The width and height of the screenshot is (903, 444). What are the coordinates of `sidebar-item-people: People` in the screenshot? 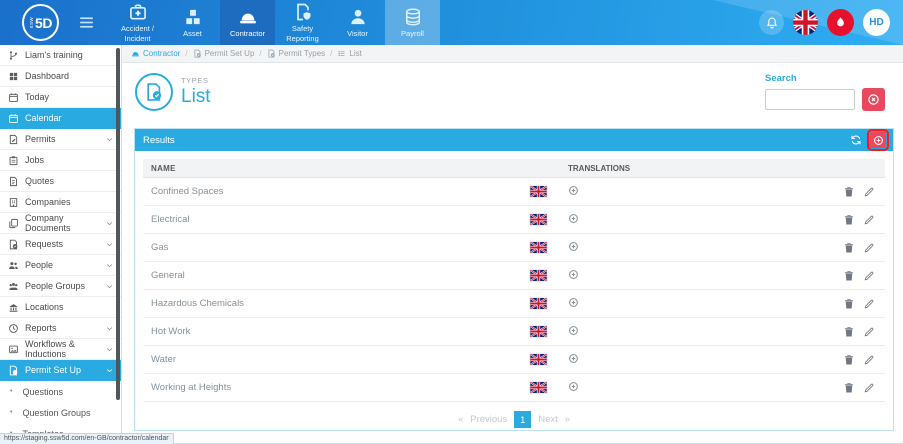 It's located at (60, 265).